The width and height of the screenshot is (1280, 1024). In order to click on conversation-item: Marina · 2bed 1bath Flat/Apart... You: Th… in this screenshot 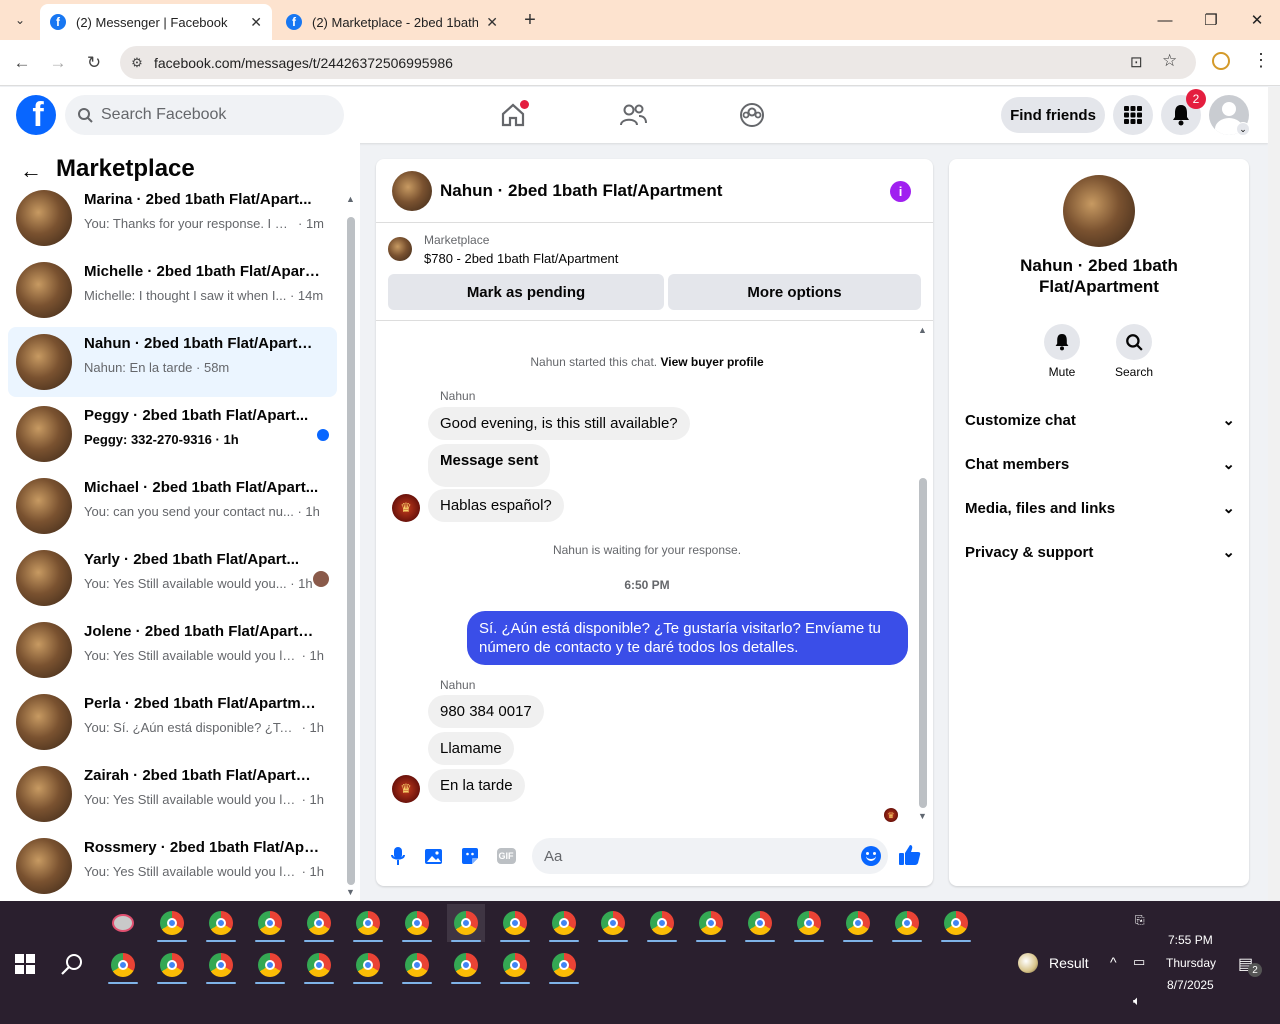, I will do `click(172, 218)`.